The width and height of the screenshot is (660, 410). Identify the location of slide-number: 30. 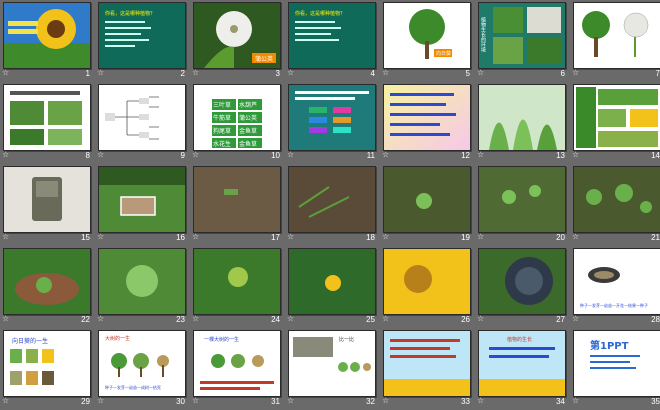
(180, 401).